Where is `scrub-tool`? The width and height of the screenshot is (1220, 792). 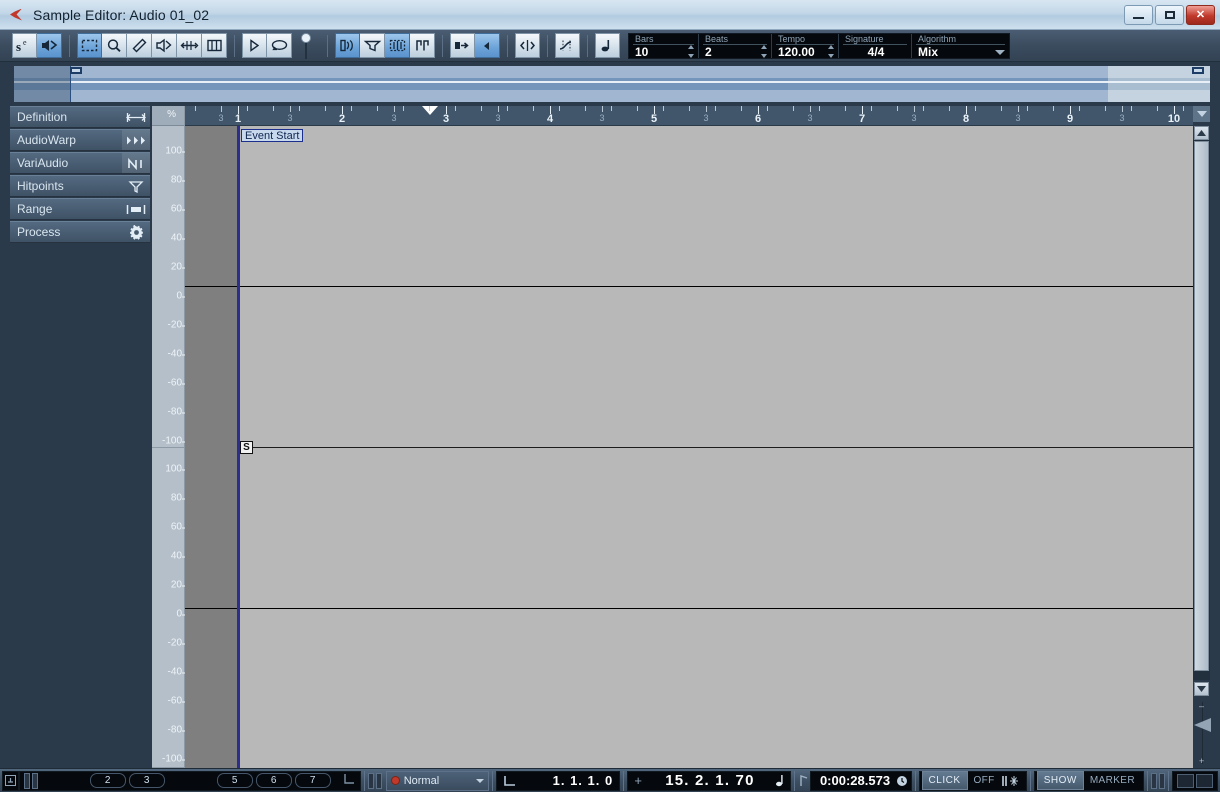 scrub-tool is located at coordinates (189, 45).